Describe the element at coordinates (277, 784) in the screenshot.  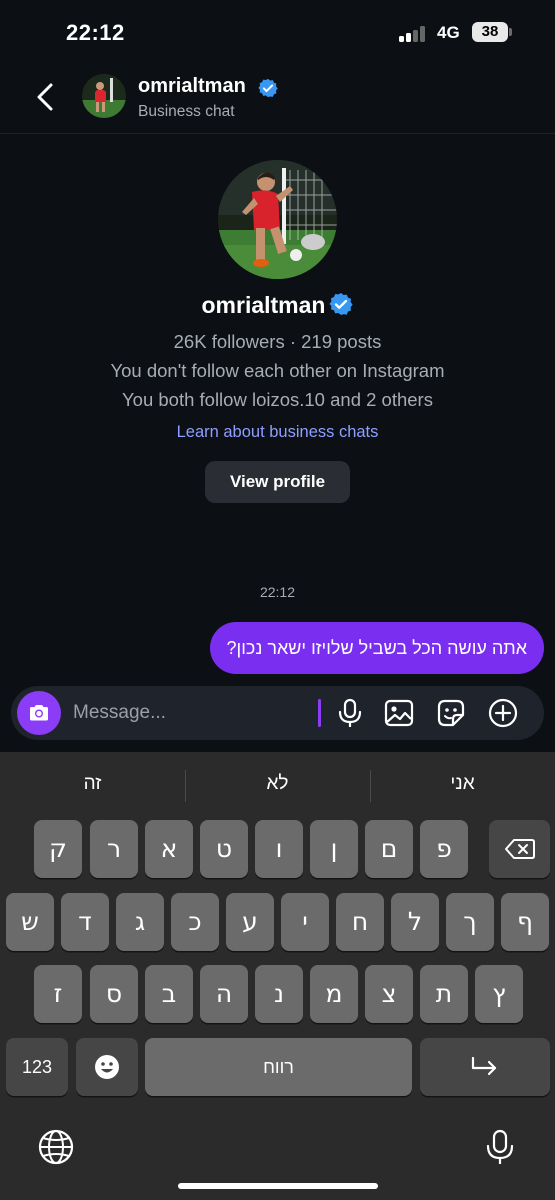
I see `suggestion-2: לא` at that location.